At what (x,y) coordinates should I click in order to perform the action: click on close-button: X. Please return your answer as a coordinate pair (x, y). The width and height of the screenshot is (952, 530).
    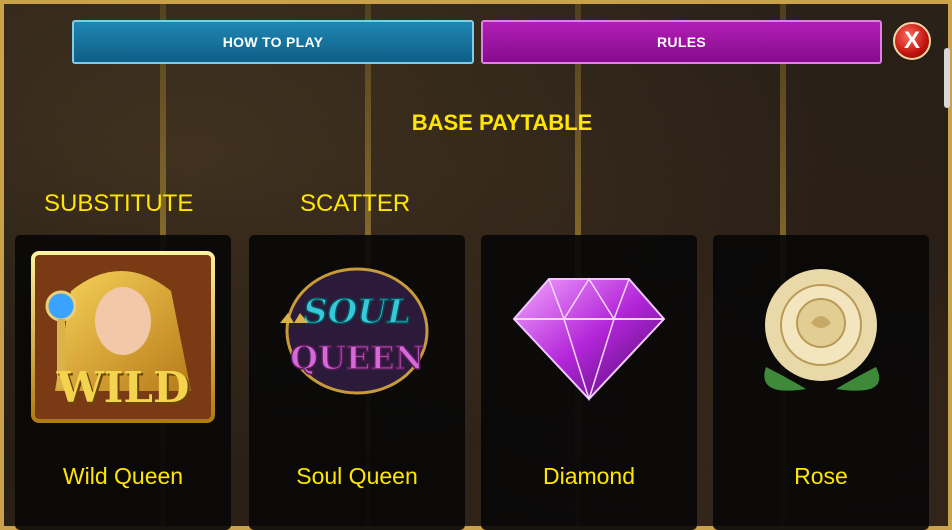
    Looking at the image, I should click on (912, 41).